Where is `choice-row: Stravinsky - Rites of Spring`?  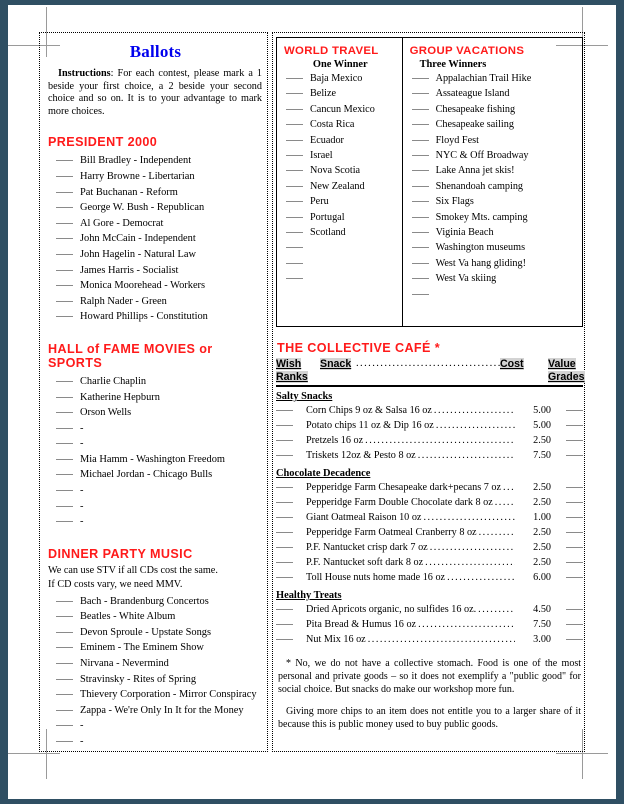 choice-row: Stravinsky - Rites of Spring is located at coordinates (155, 680).